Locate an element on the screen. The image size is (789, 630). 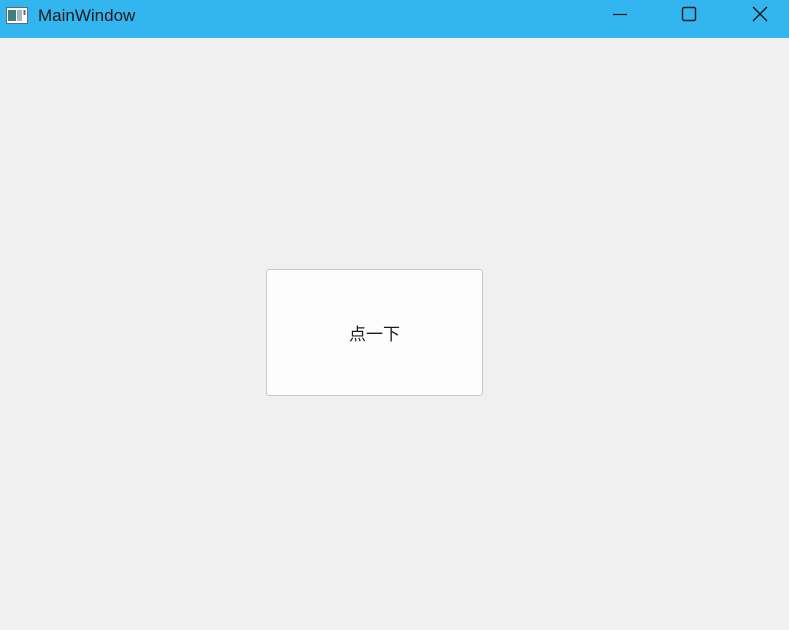
window-title: MainWindow is located at coordinates (87, 15).